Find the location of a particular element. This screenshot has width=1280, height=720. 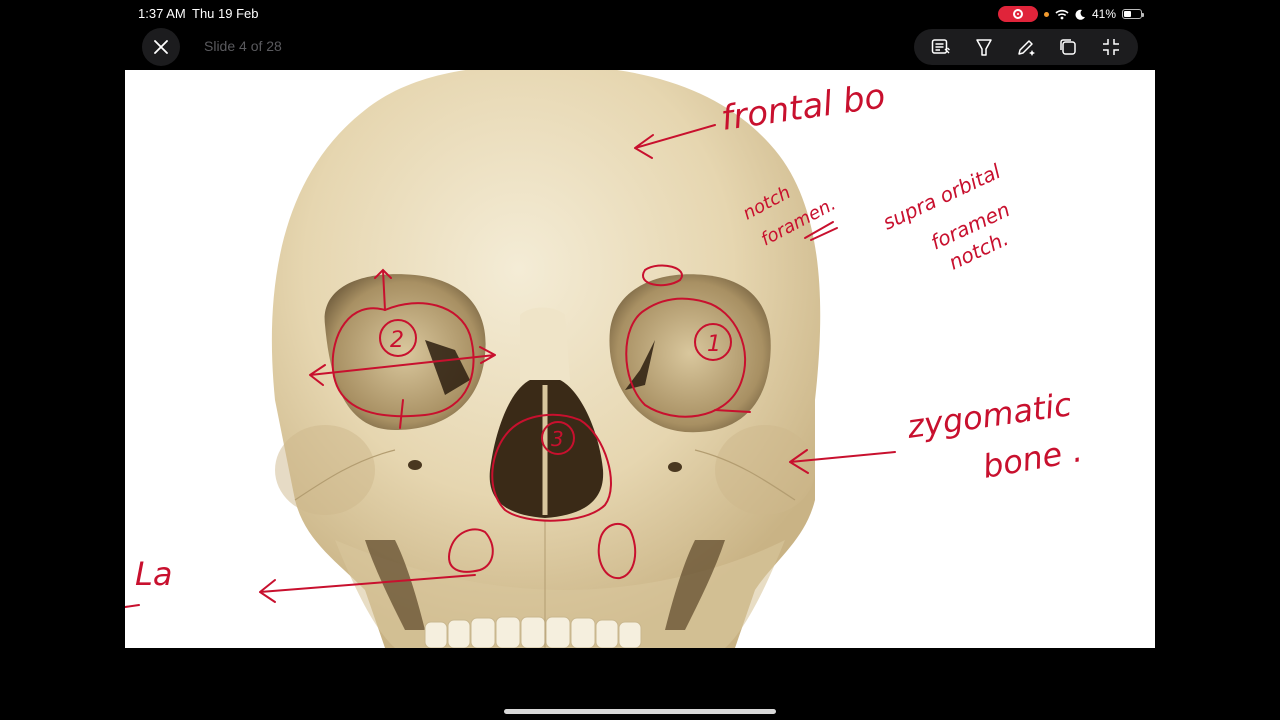

label-zygomatic-bone: bone . is located at coordinates (1032, 458).